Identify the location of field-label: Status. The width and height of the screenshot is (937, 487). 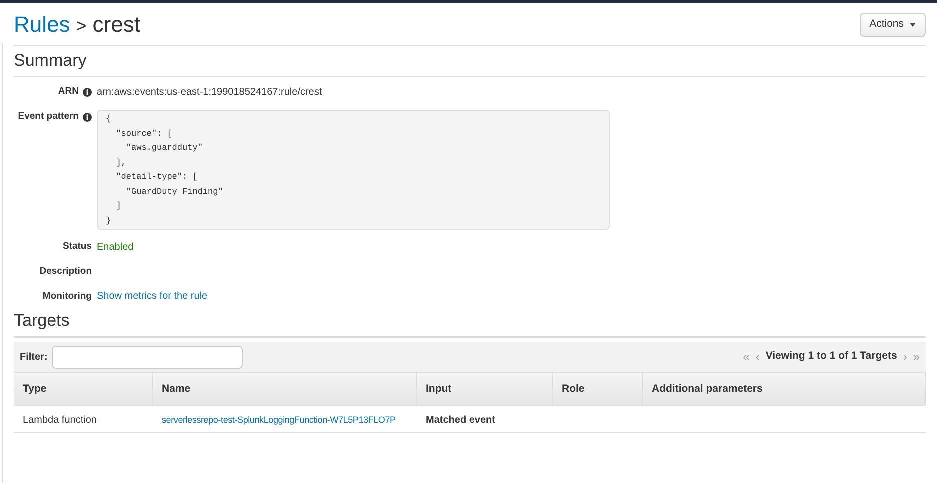
(77, 247).